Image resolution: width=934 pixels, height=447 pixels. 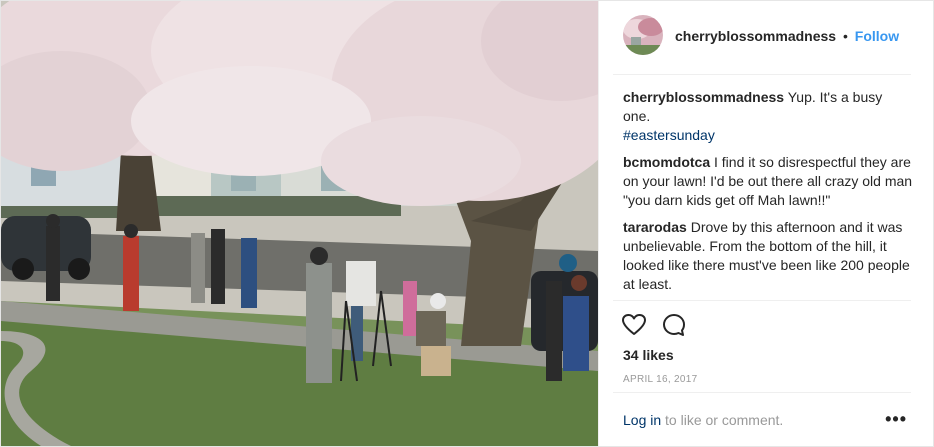 What do you see at coordinates (666, 162) in the screenshot?
I see `comment-username: bcmomdotca` at bounding box center [666, 162].